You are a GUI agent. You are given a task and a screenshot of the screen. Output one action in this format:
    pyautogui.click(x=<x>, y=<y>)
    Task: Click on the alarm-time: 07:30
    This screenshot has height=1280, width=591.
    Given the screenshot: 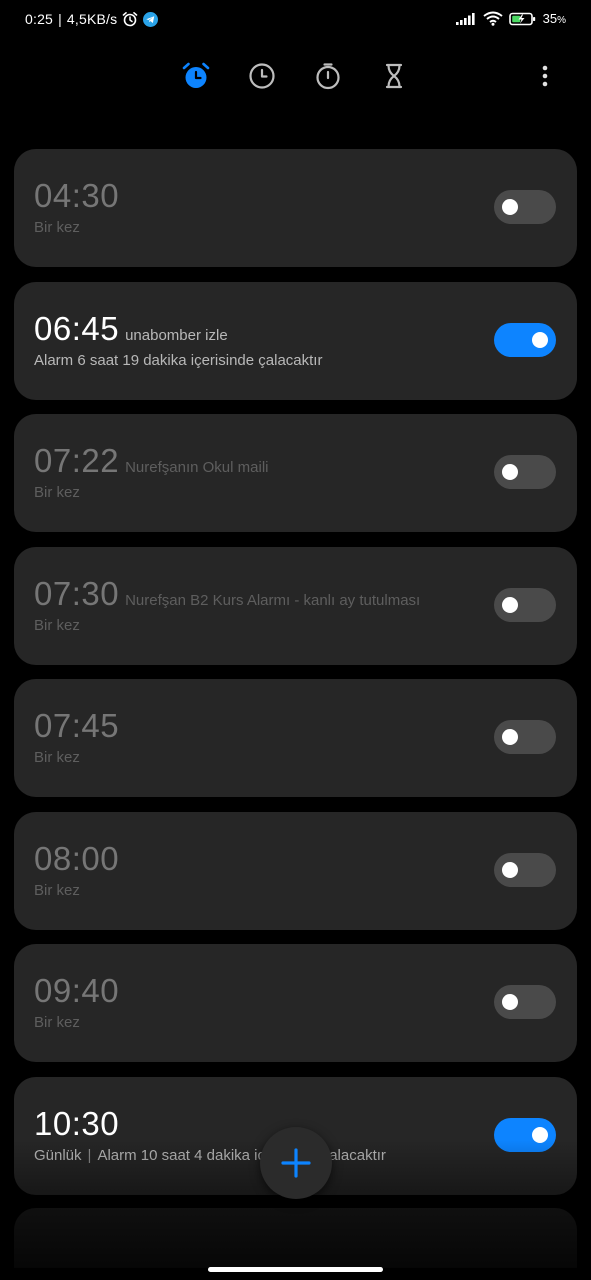 What is the action you would take?
    pyautogui.click(x=77, y=593)
    